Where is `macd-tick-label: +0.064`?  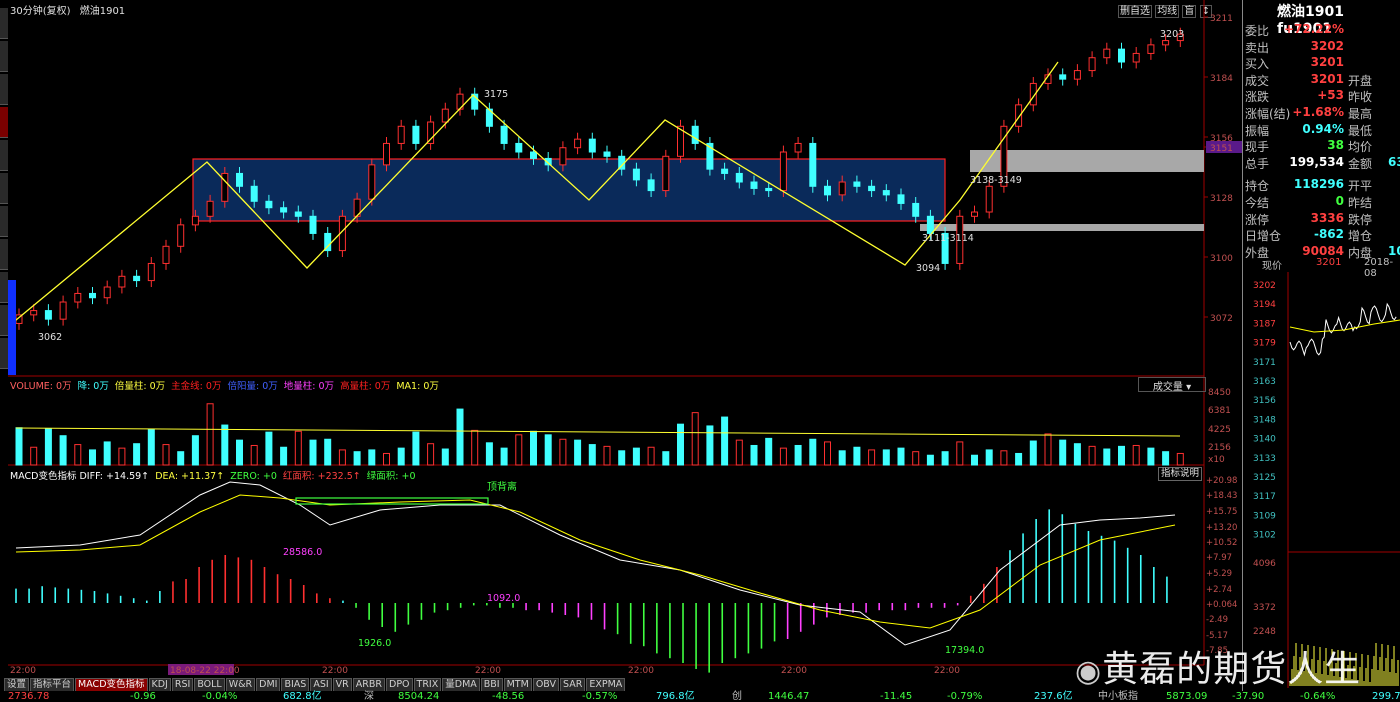
macd-tick-label: +0.064 is located at coordinates (1221, 605).